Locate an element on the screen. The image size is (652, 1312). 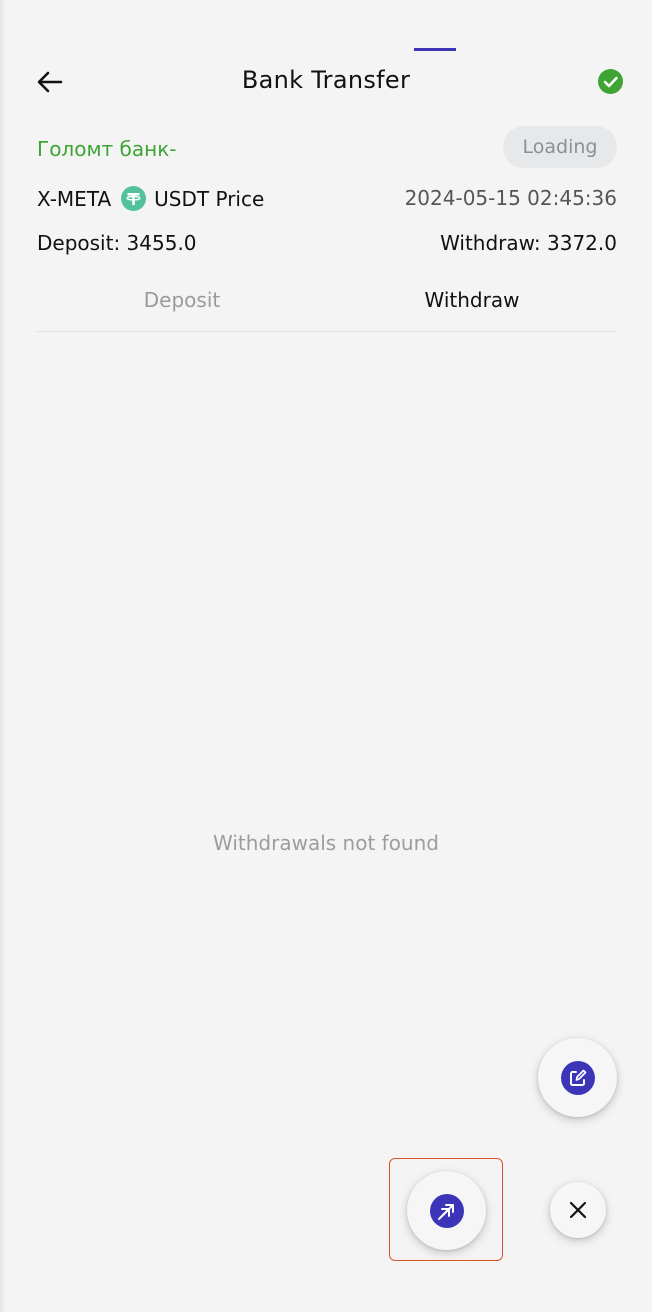
tab-bar: Deposit Withdraw is located at coordinates (327, 306).